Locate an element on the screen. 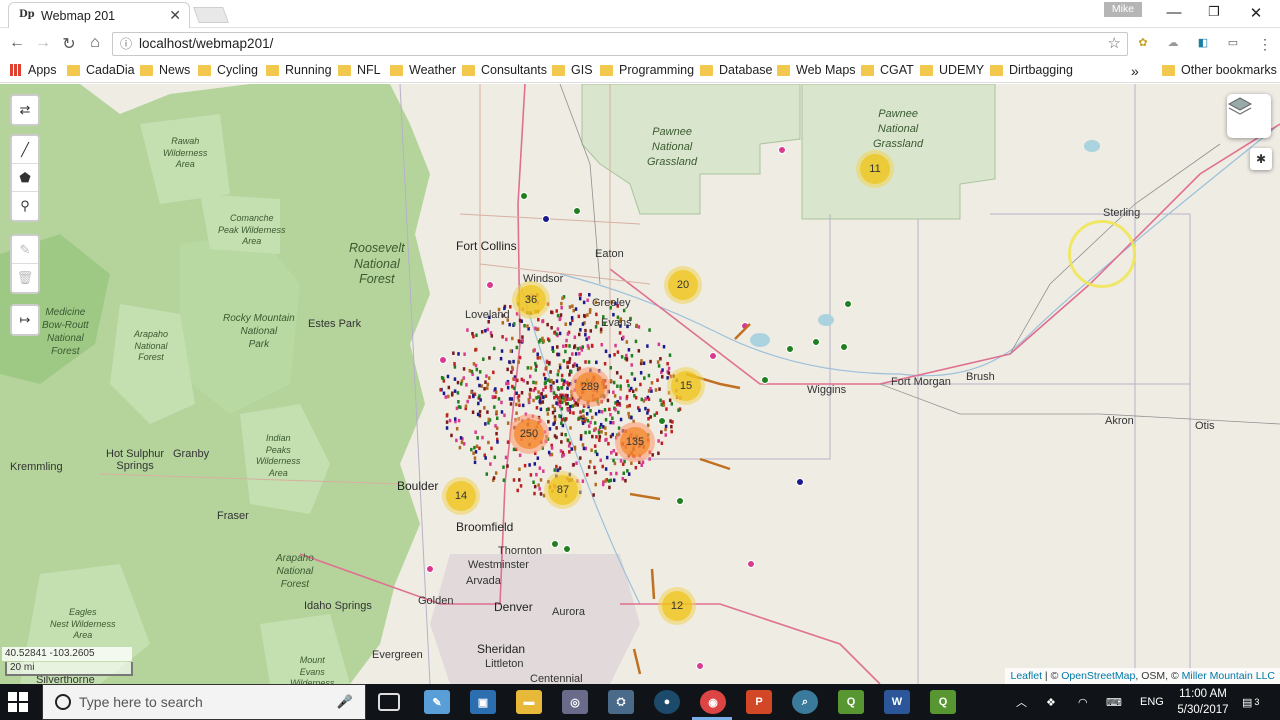 The height and width of the screenshot is (720, 1280). bookmark-folder: Consultants is located at coordinates (504, 70).